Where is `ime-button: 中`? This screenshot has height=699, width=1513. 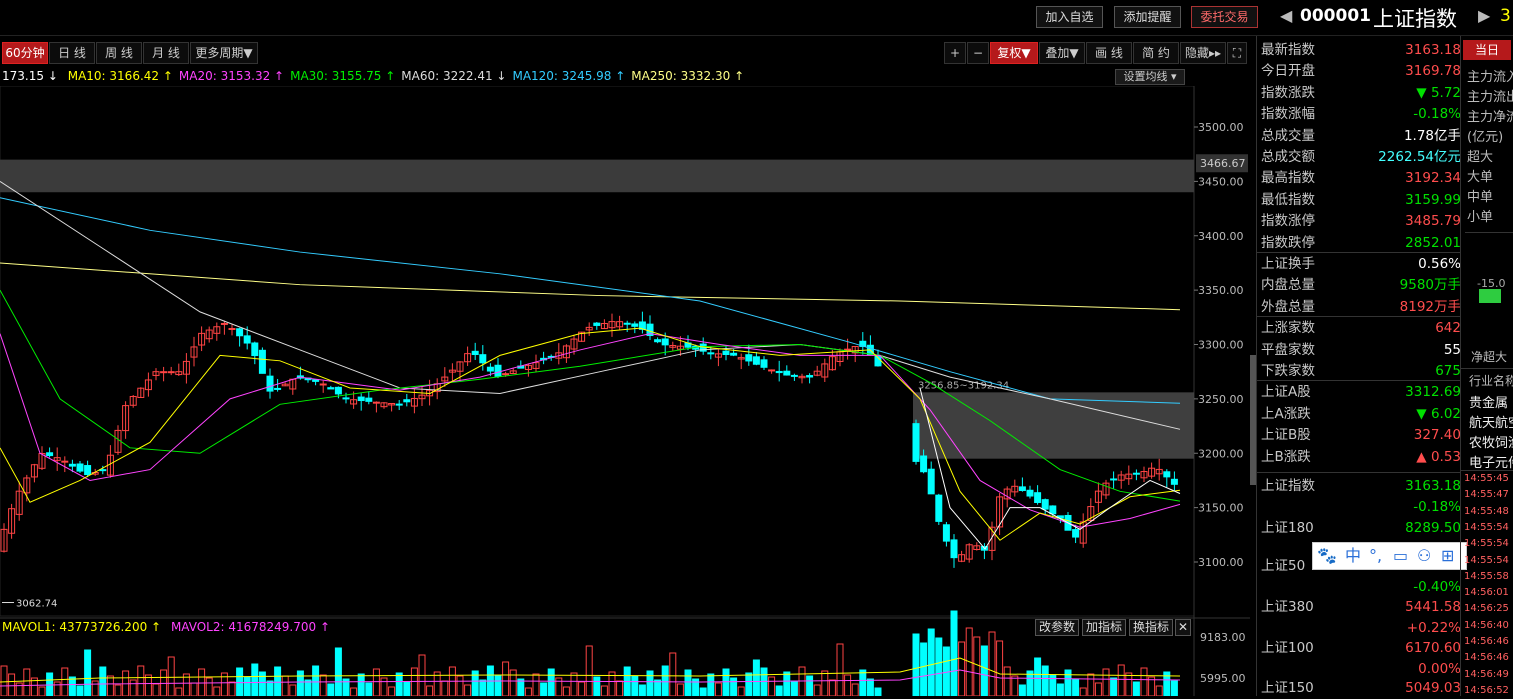 ime-button: 中 is located at coordinates (1353, 556).